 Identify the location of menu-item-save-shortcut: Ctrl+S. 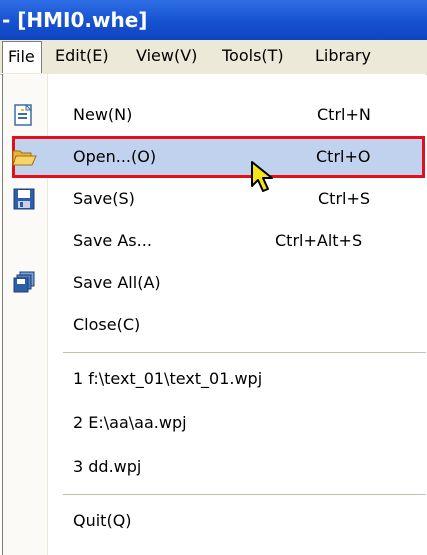
(344, 198).